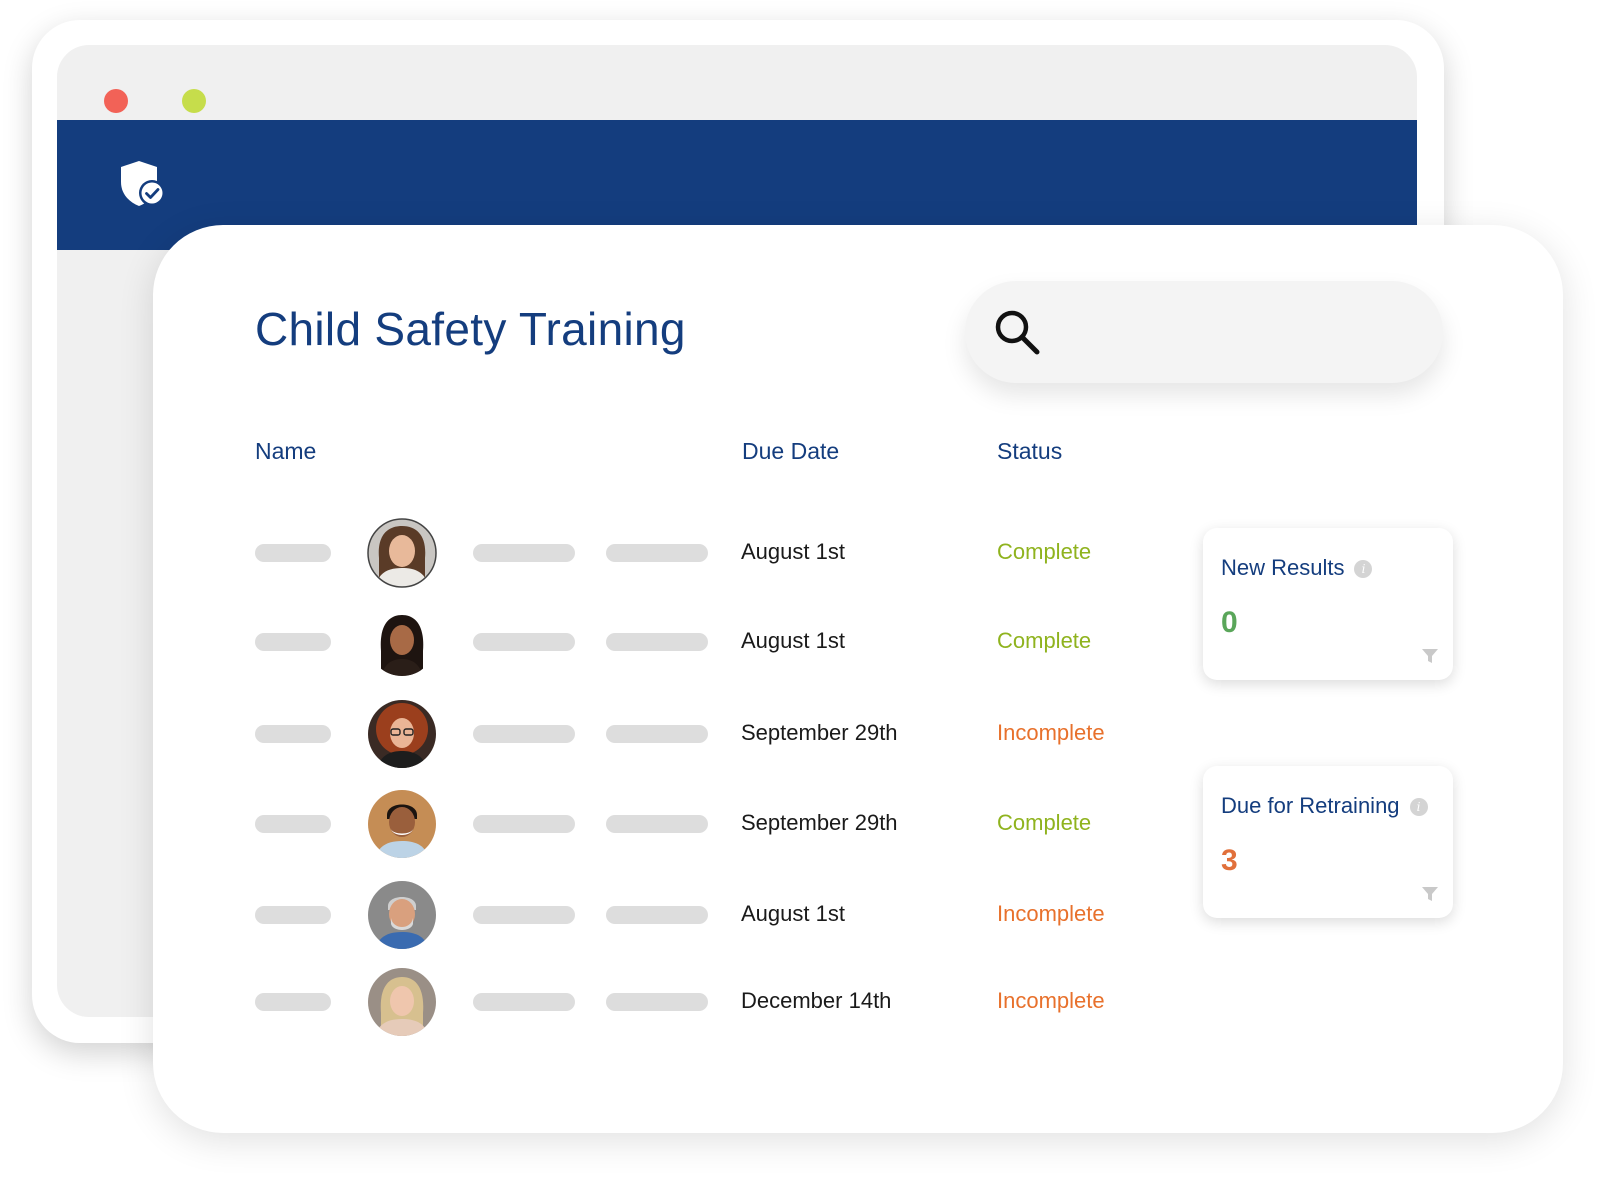 Image resolution: width=1600 pixels, height=1177 pixels. Describe the element at coordinates (143, 183) in the screenshot. I see `shield-check-icon` at that location.